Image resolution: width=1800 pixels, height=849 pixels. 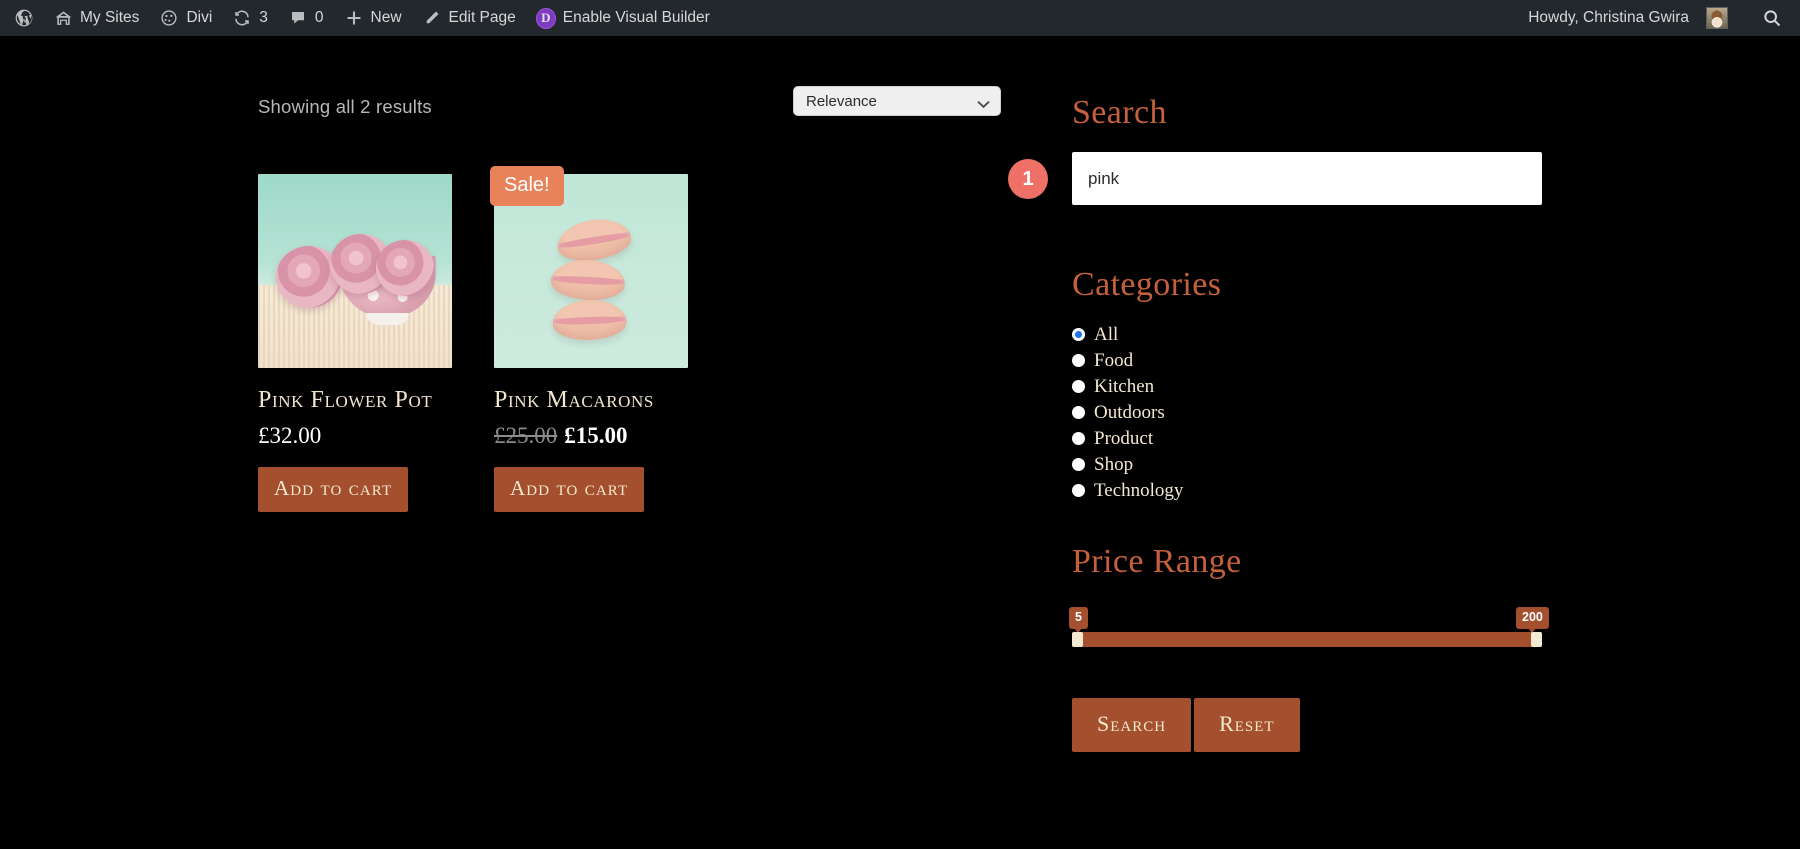 I want to click on admin-bar-label-new: New, so click(x=386, y=18).